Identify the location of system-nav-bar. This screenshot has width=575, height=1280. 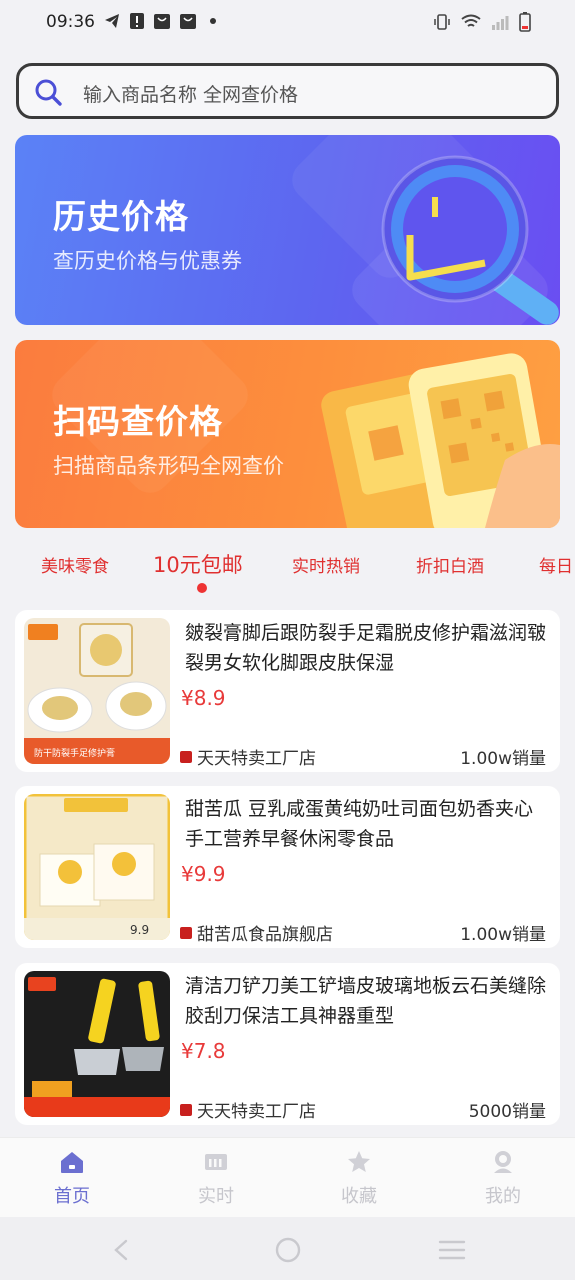
(287, 1248).